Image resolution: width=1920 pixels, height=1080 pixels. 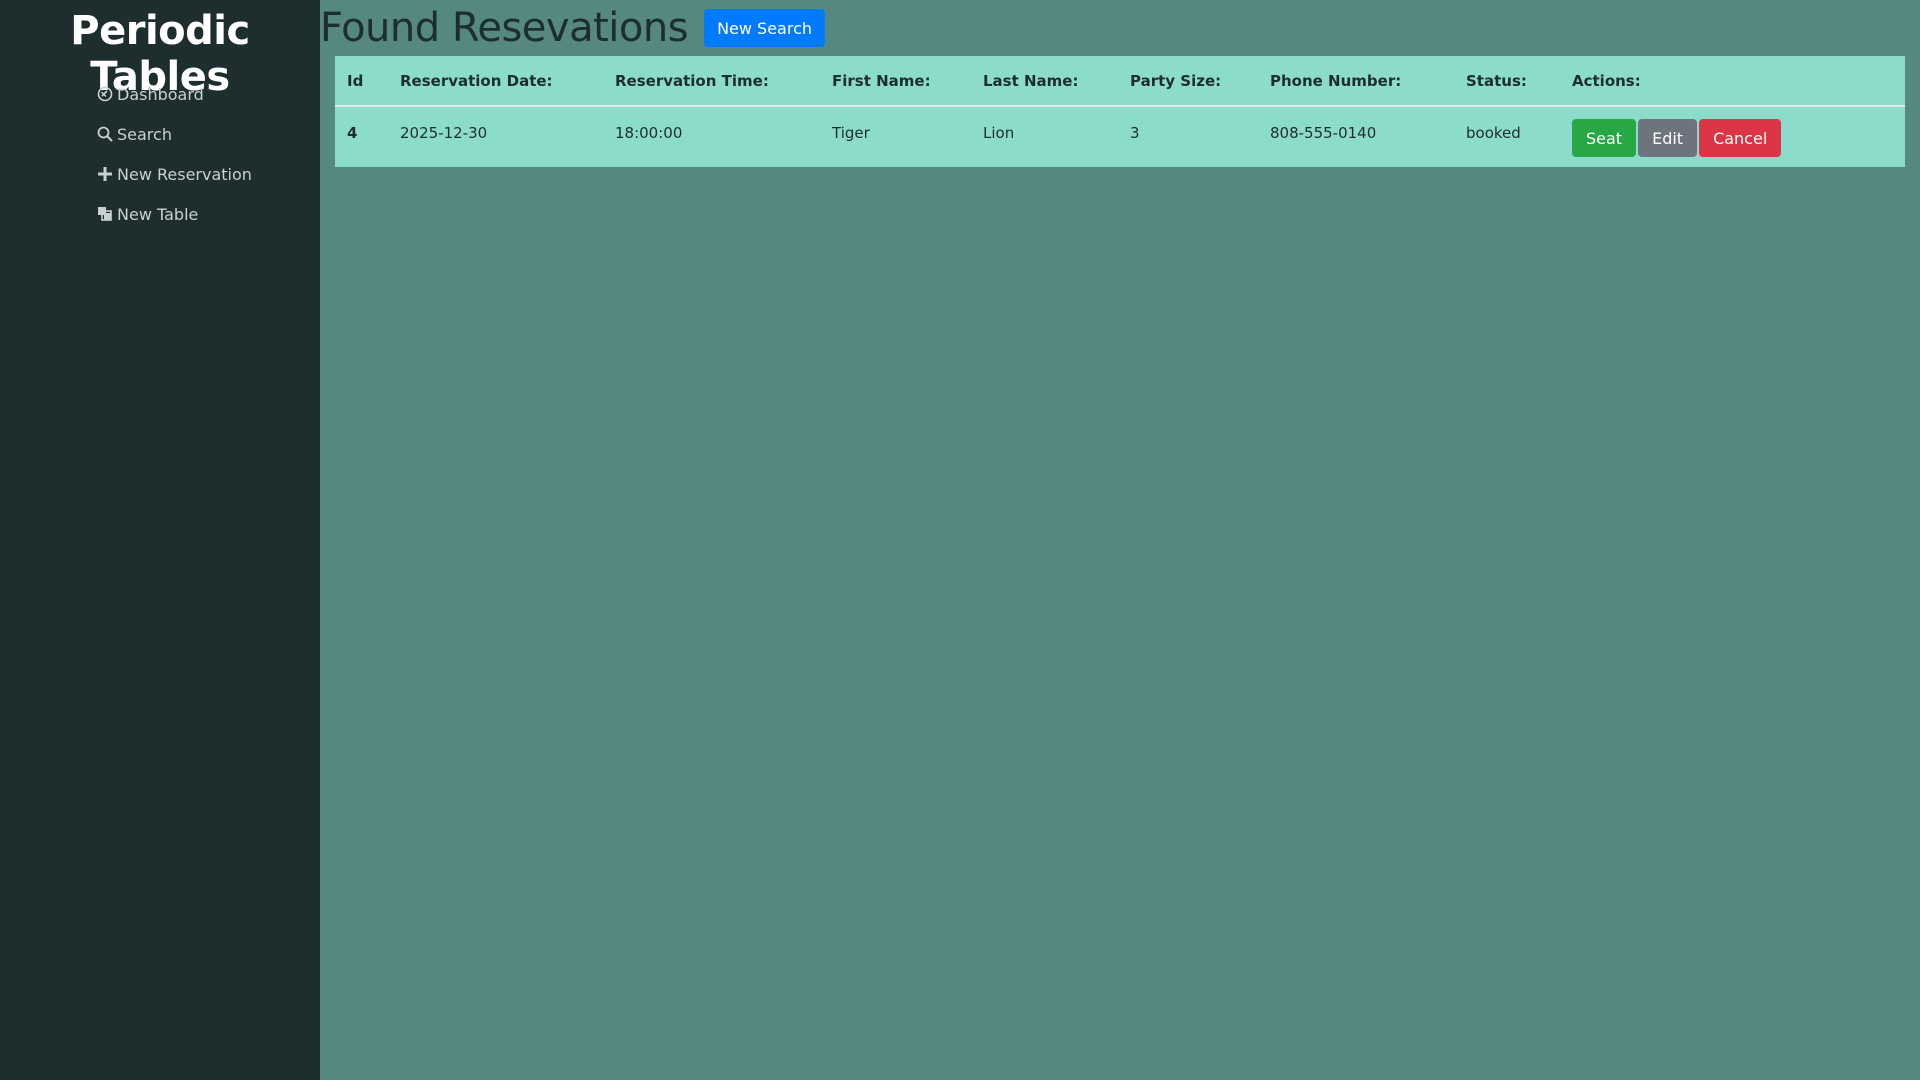 What do you see at coordinates (208, 134) in the screenshot?
I see `sidebar-item-search: Search` at bounding box center [208, 134].